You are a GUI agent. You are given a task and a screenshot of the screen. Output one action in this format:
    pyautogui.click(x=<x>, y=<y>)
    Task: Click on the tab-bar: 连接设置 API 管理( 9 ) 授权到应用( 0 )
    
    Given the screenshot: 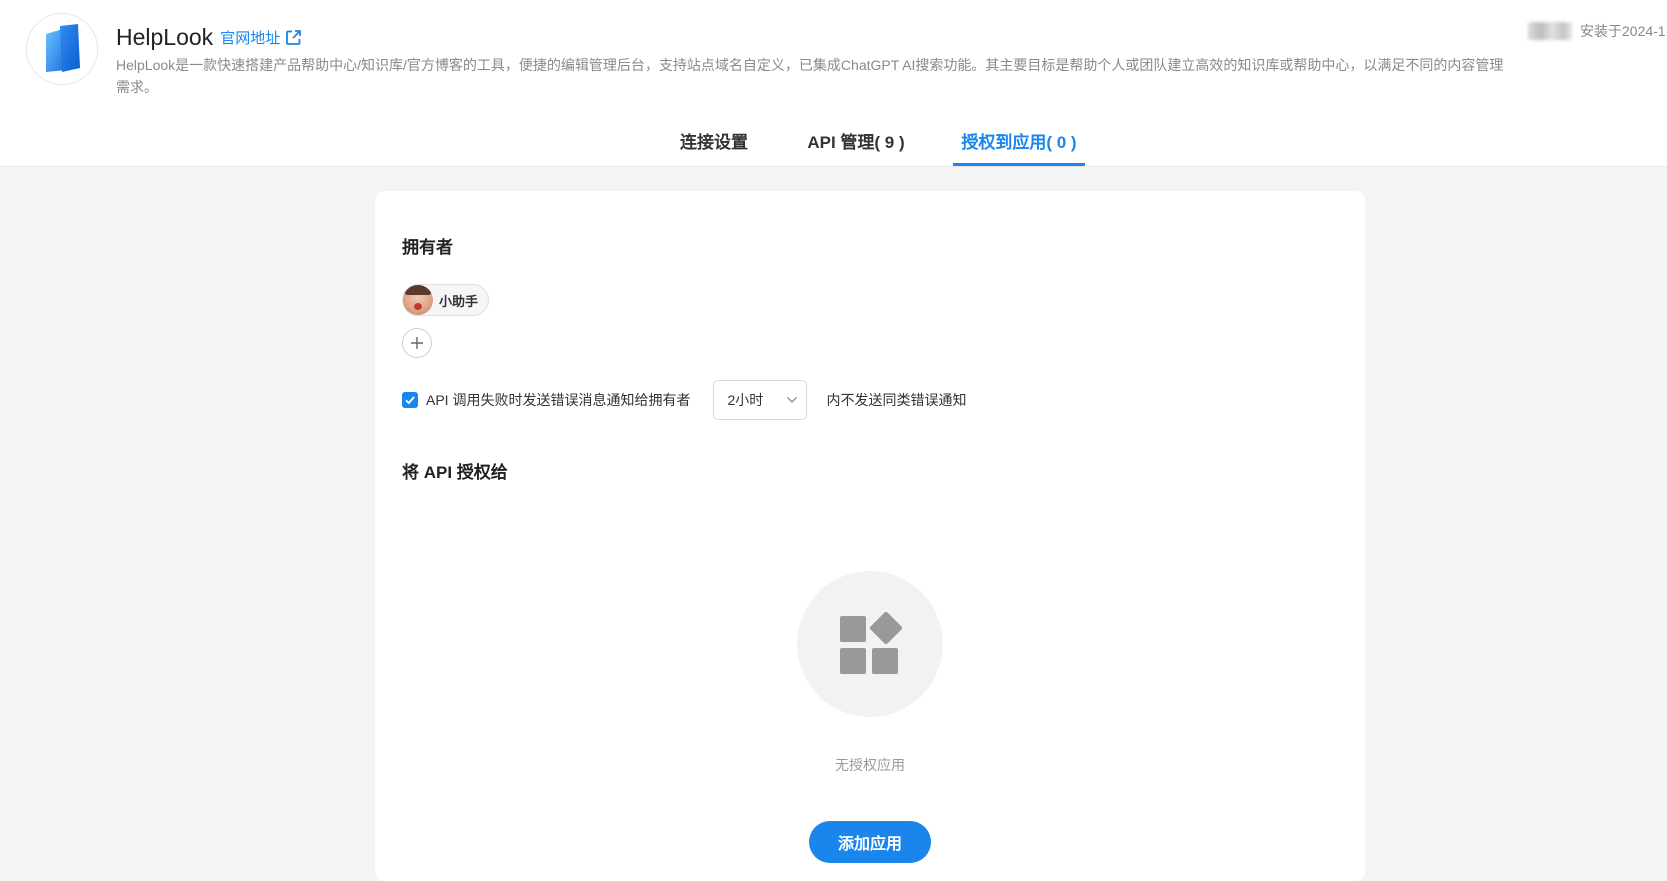 What is the action you would take?
    pyautogui.click(x=833, y=141)
    